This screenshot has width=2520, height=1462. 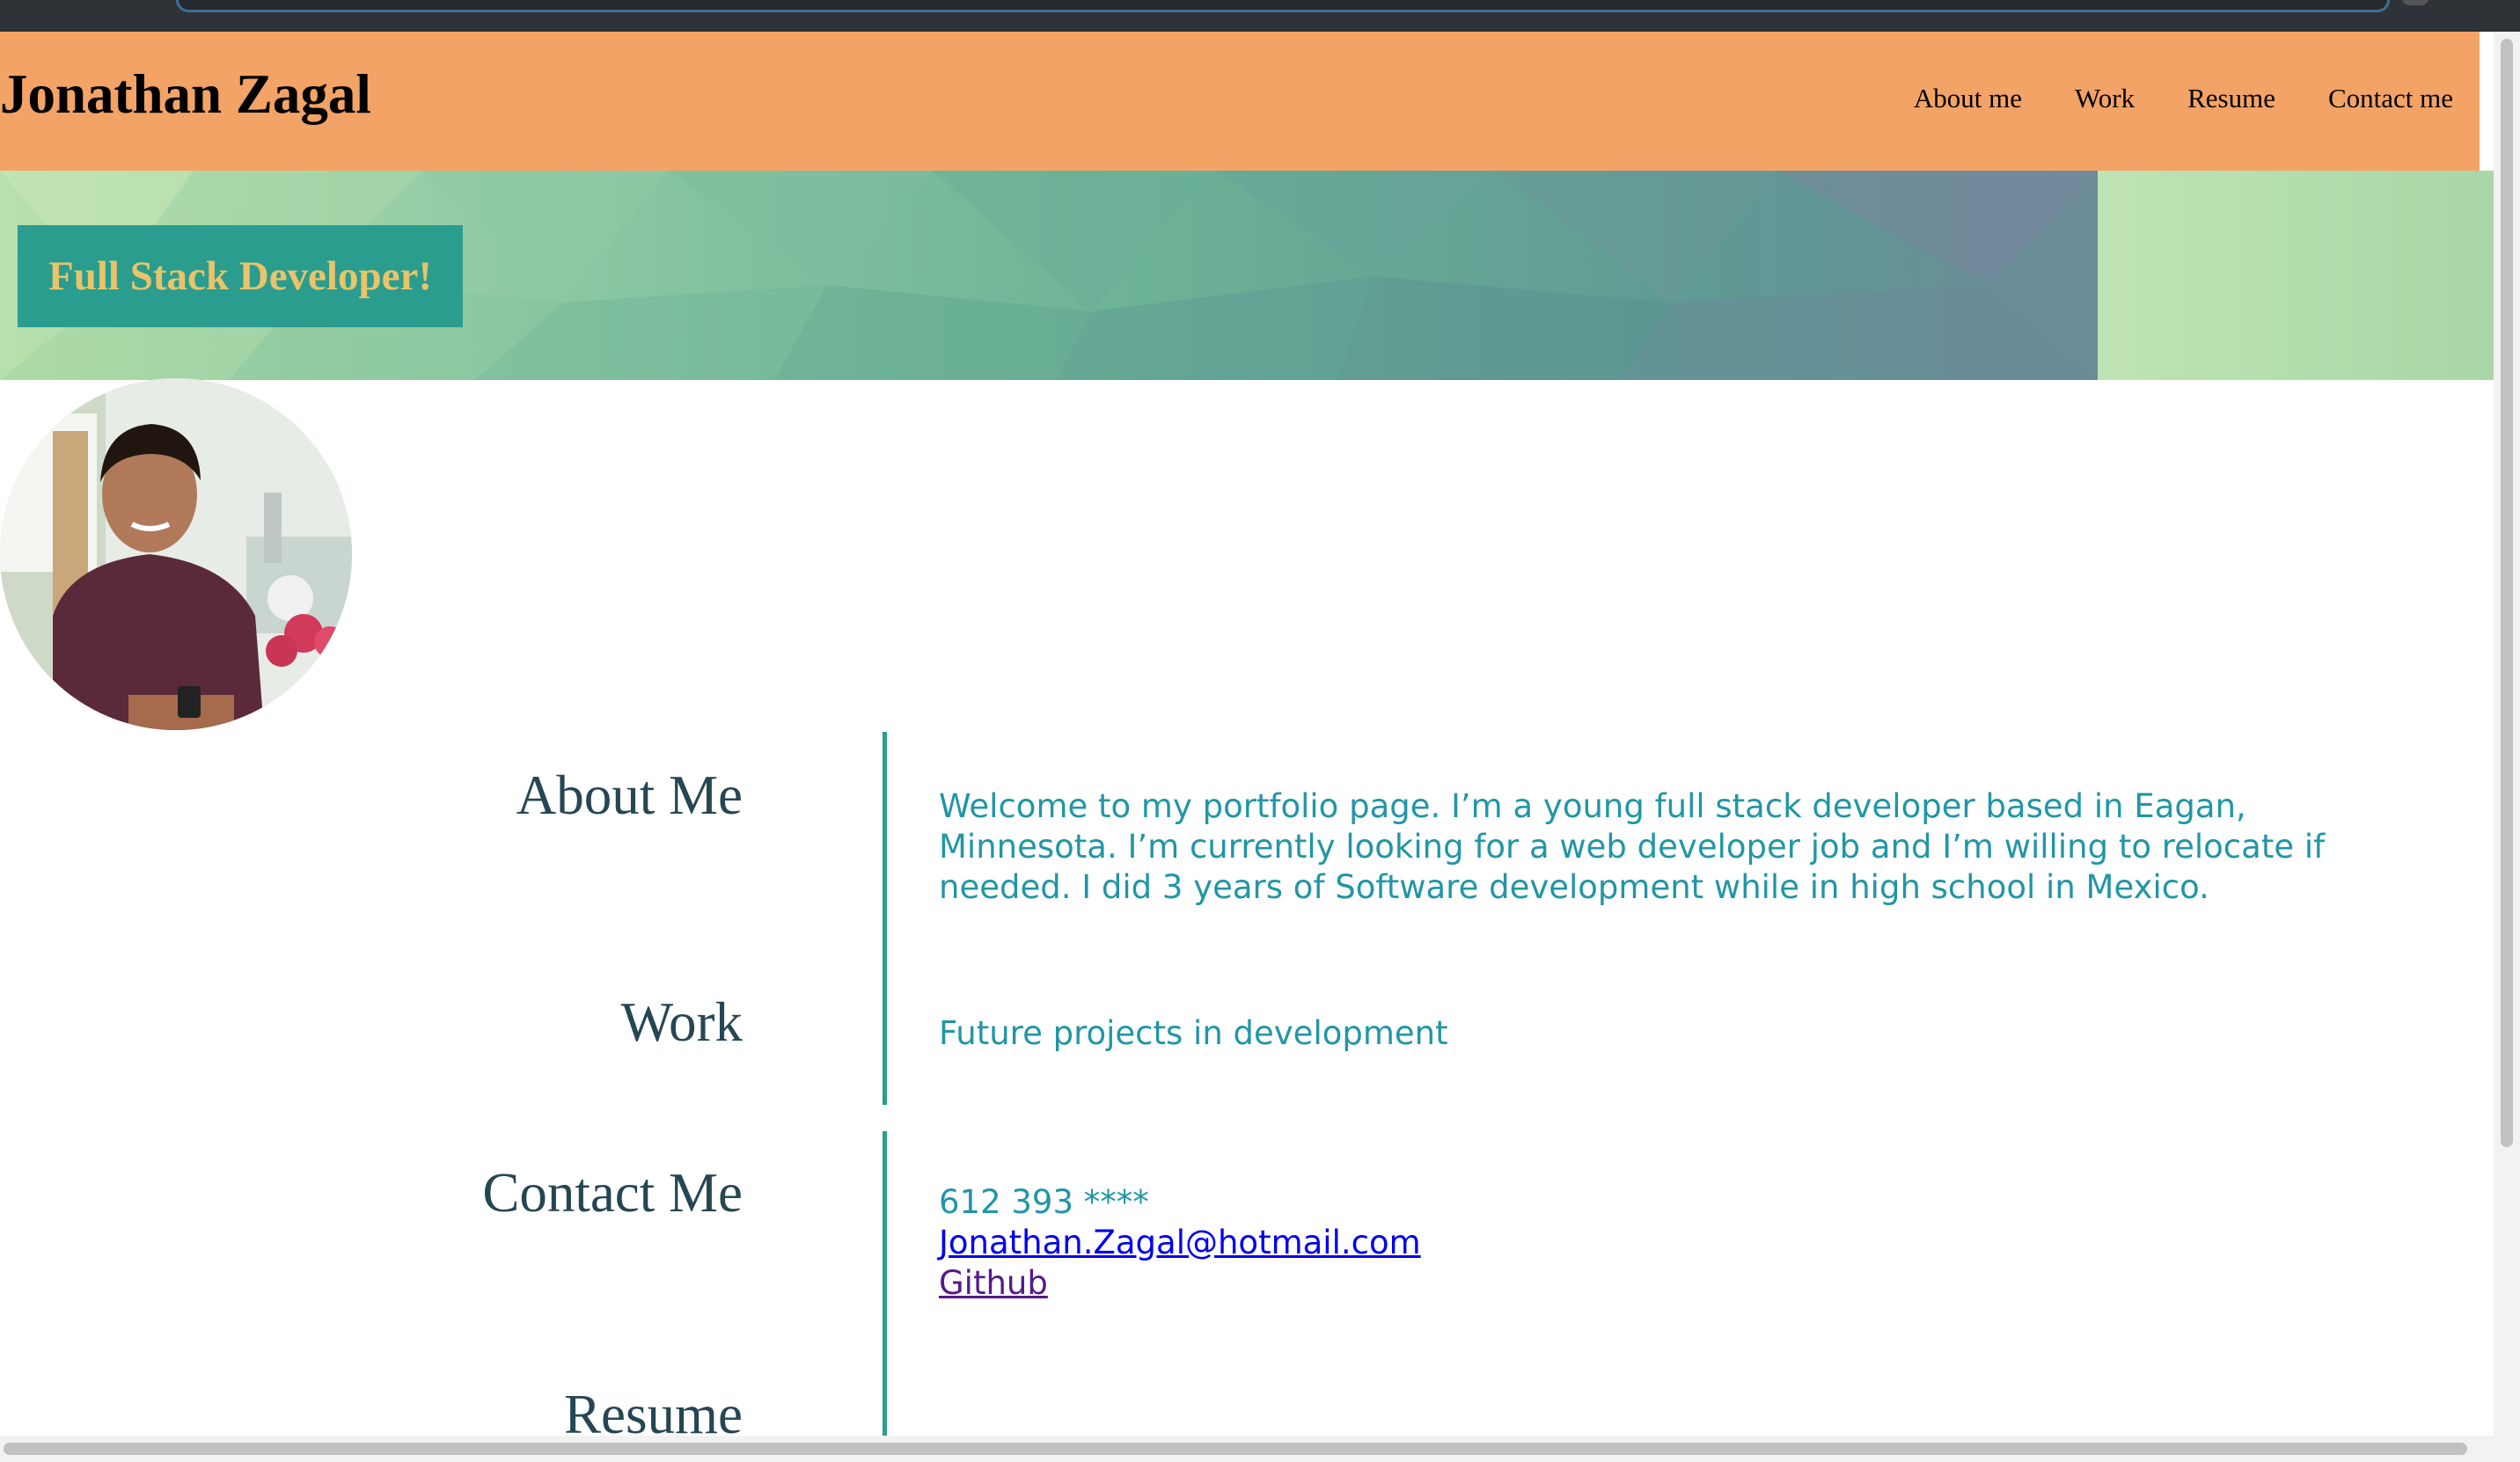 What do you see at coordinates (1283, 6) in the screenshot?
I see `address-bar` at bounding box center [1283, 6].